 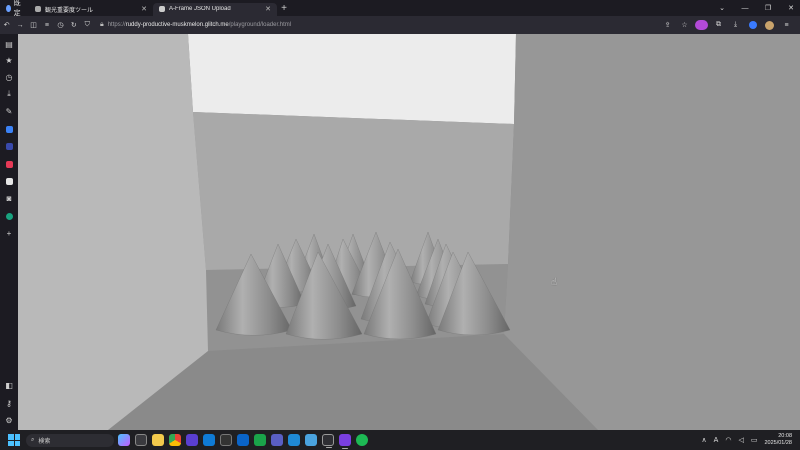 What do you see at coordinates (69, 10) in the screenshot?
I see `tab-title: 観光重要度ツール` at bounding box center [69, 10].